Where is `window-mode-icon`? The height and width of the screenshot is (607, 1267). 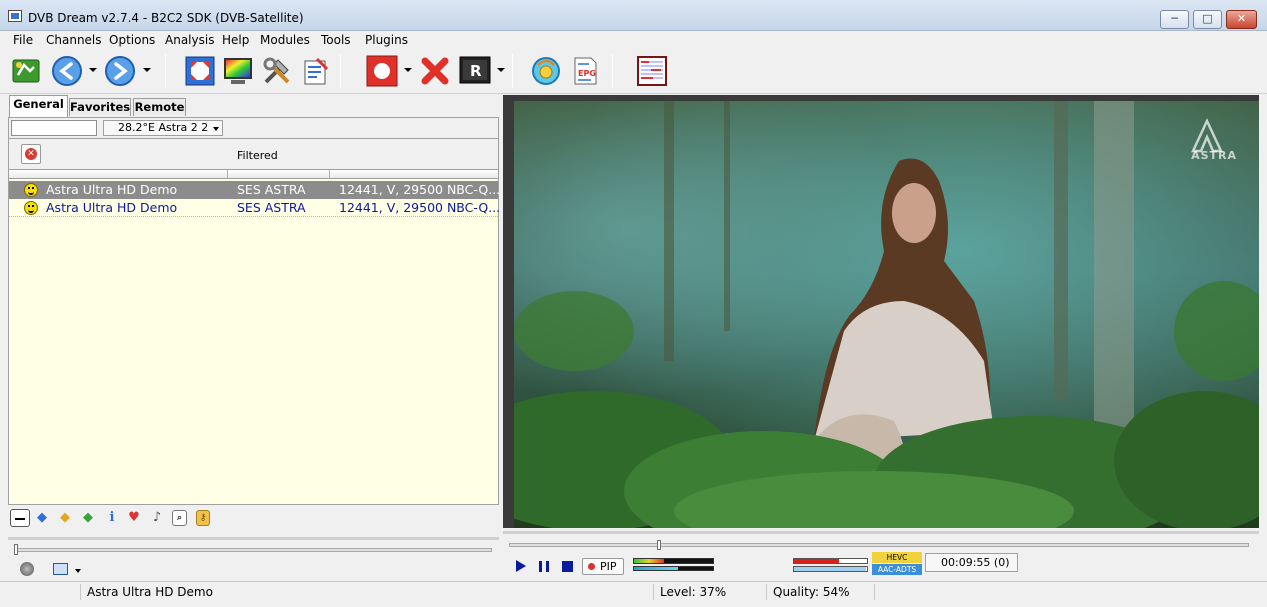 window-mode-icon is located at coordinates (60, 569).